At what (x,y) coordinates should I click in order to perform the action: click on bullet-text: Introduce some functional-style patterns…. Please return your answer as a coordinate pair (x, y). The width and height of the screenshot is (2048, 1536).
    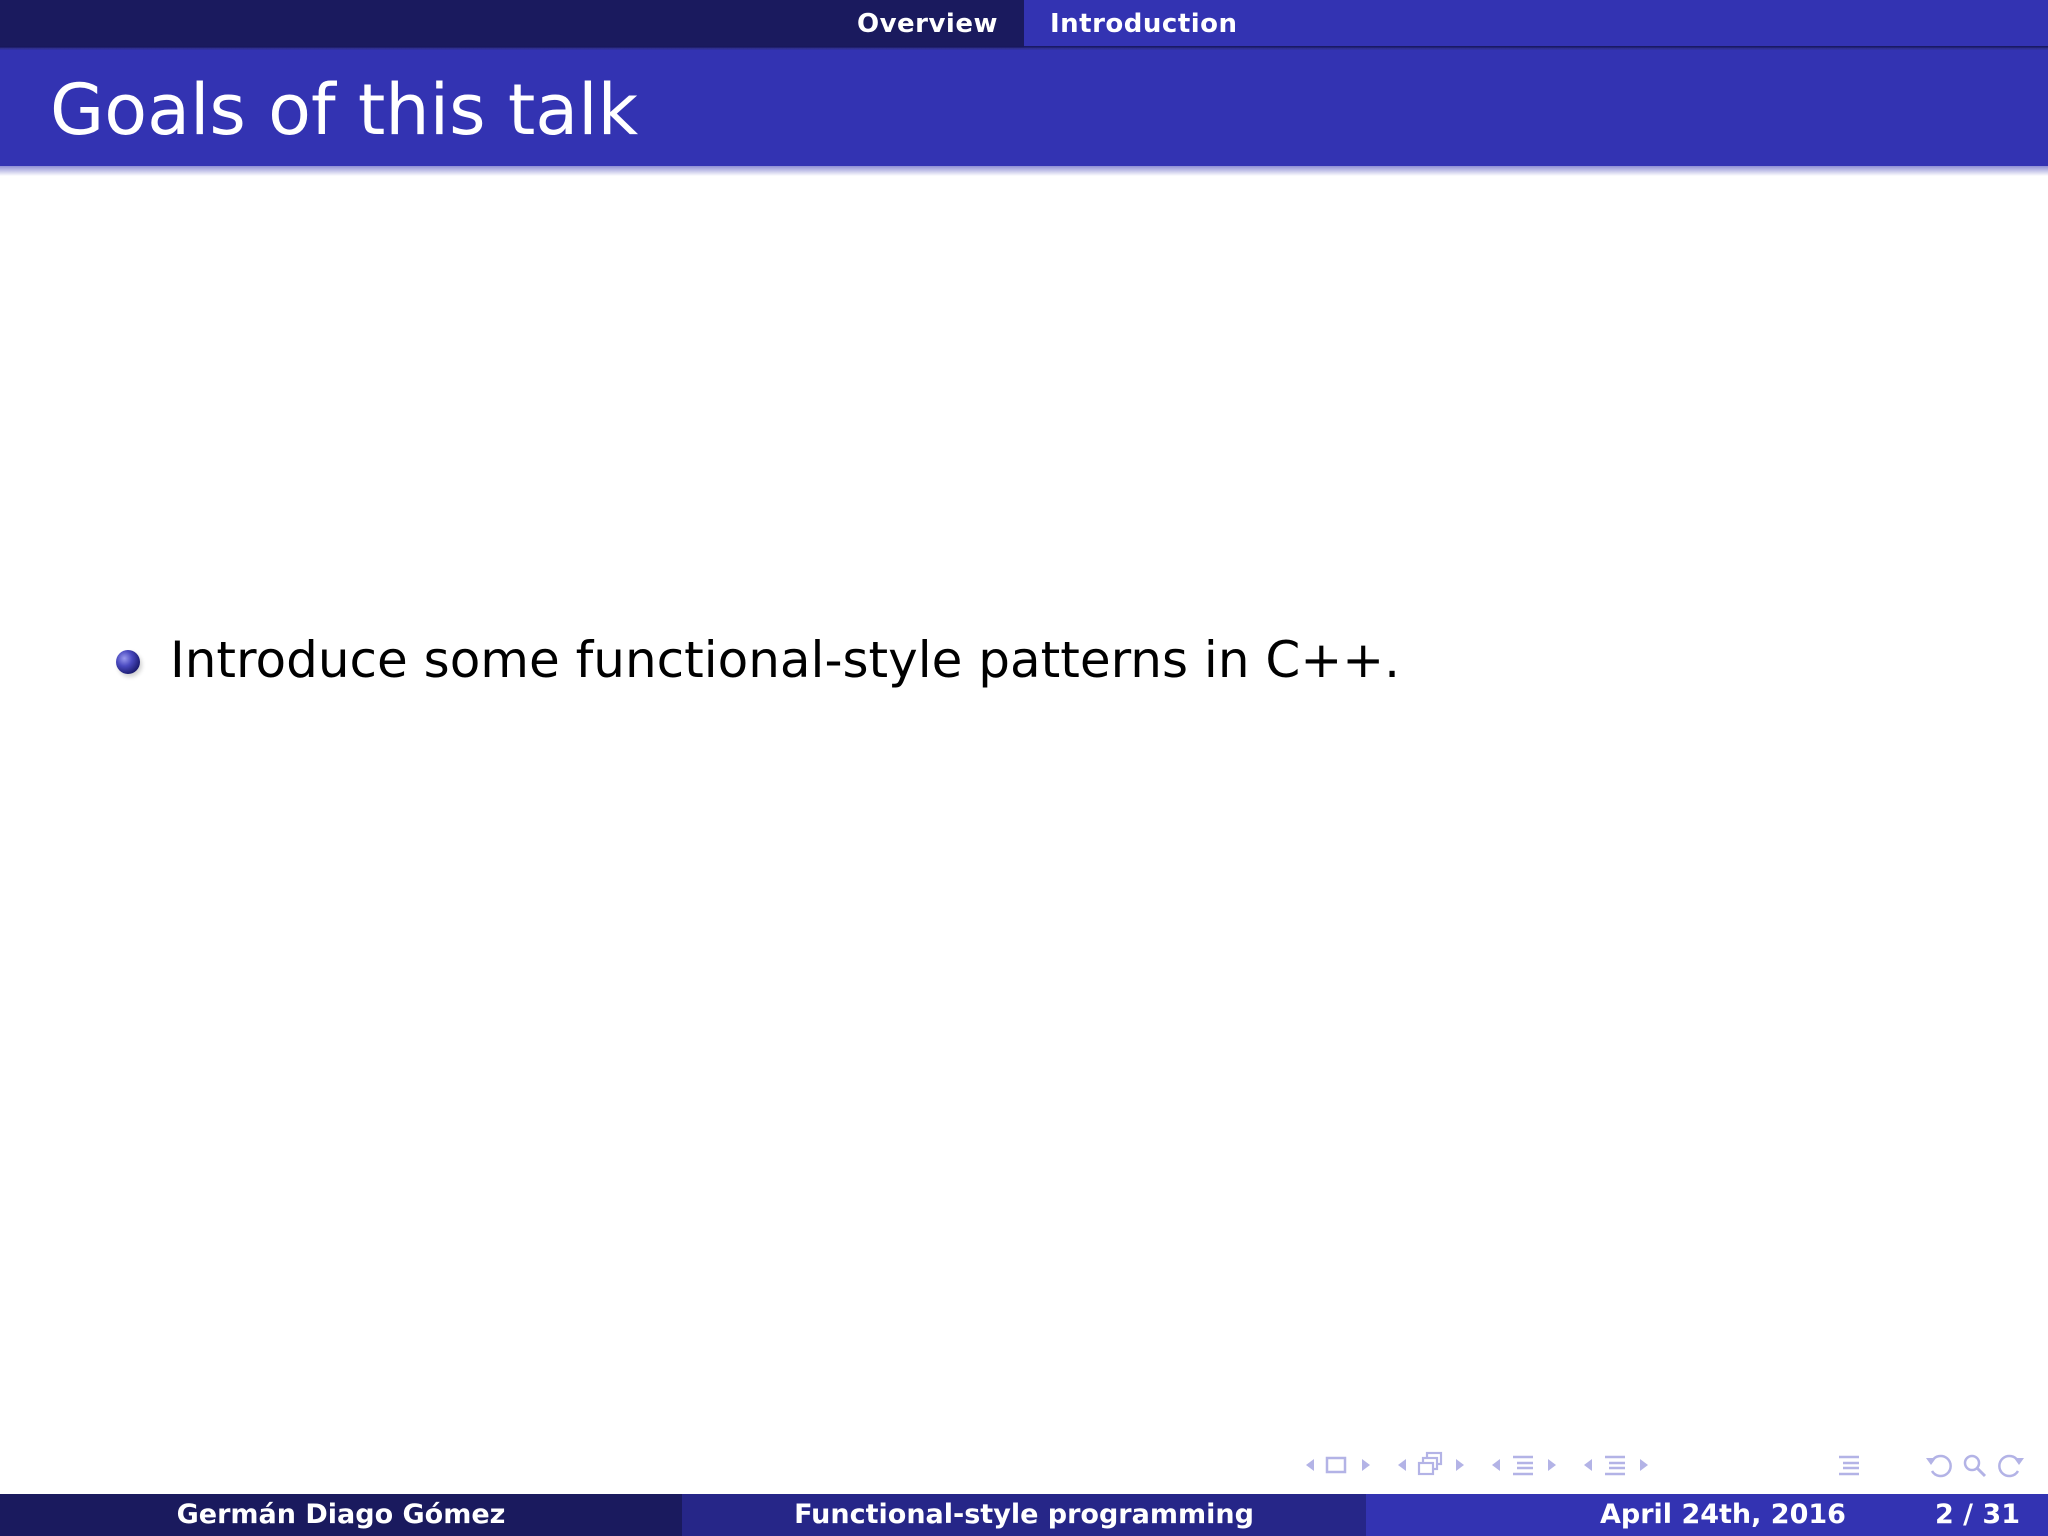
    Looking at the image, I should click on (785, 660).